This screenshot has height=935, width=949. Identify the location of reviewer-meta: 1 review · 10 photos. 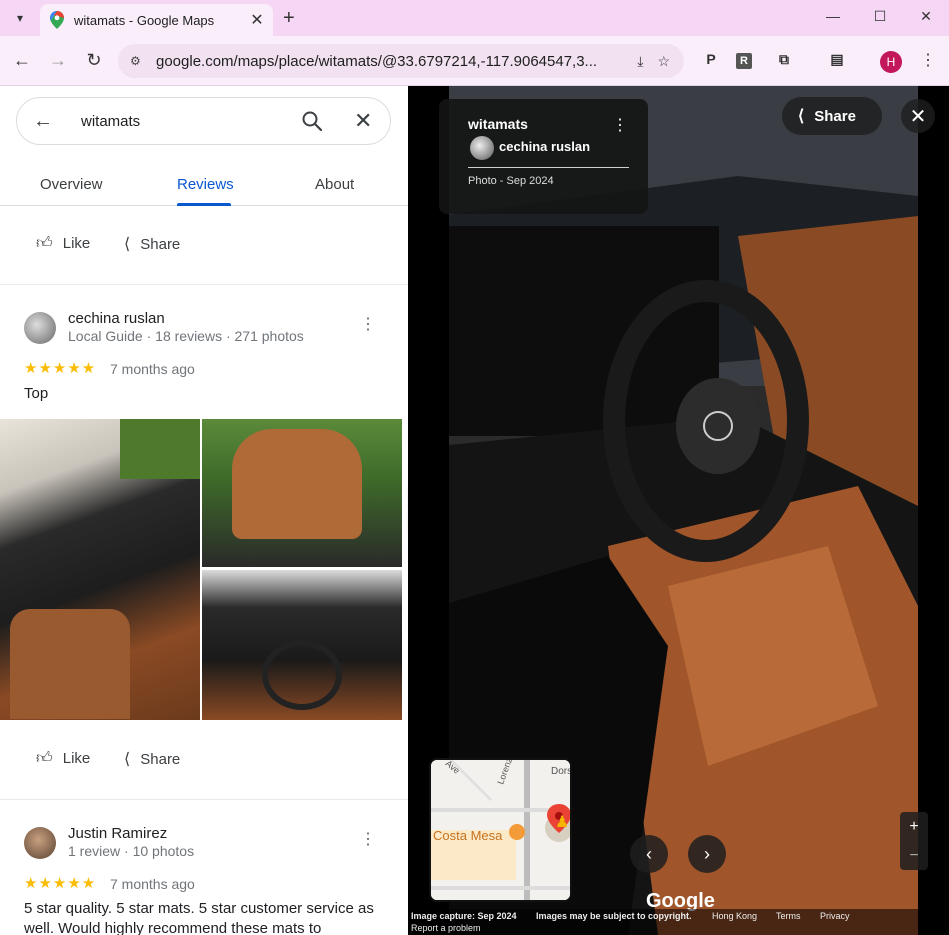
(131, 851).